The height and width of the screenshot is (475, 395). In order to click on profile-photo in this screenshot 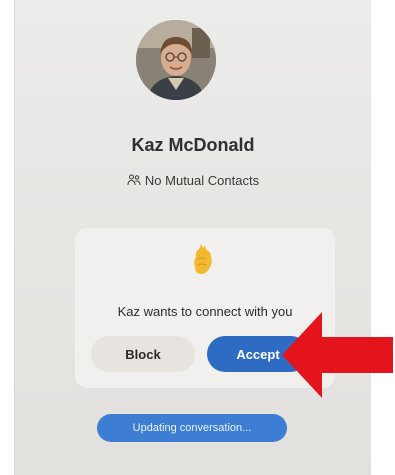, I will do `click(176, 60)`.